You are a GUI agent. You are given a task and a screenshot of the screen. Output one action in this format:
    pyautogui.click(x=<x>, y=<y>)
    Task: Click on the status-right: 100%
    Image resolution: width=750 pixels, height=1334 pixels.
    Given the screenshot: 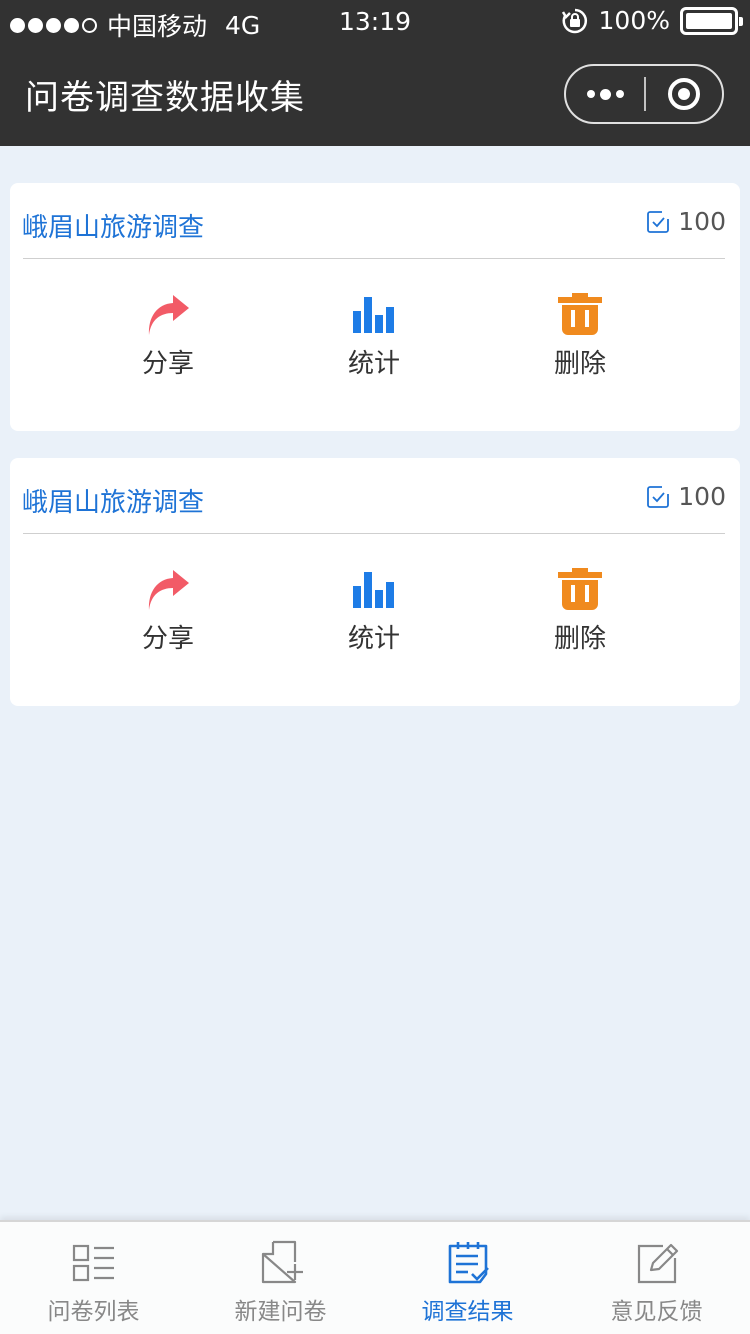 What is the action you would take?
    pyautogui.click(x=652, y=20)
    